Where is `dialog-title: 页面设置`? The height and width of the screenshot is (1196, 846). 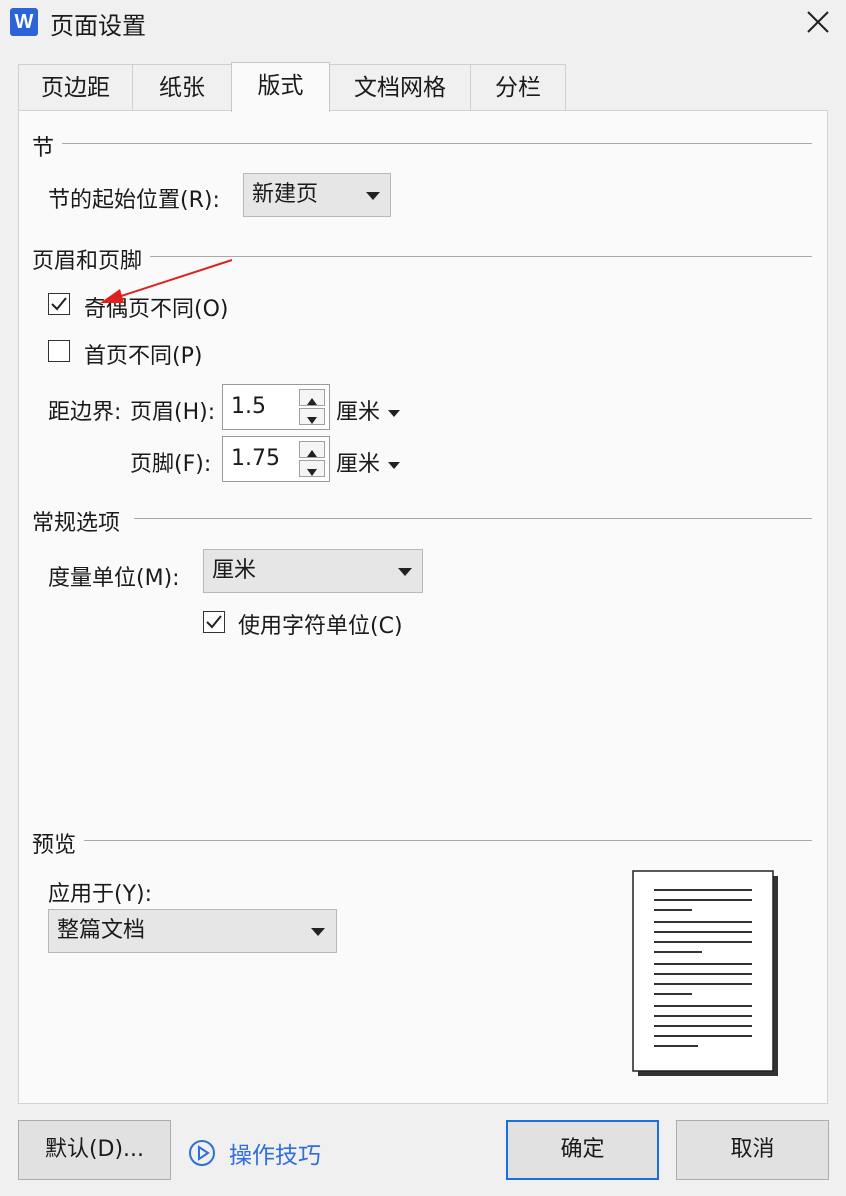
dialog-title: 页面设置 is located at coordinates (98, 26).